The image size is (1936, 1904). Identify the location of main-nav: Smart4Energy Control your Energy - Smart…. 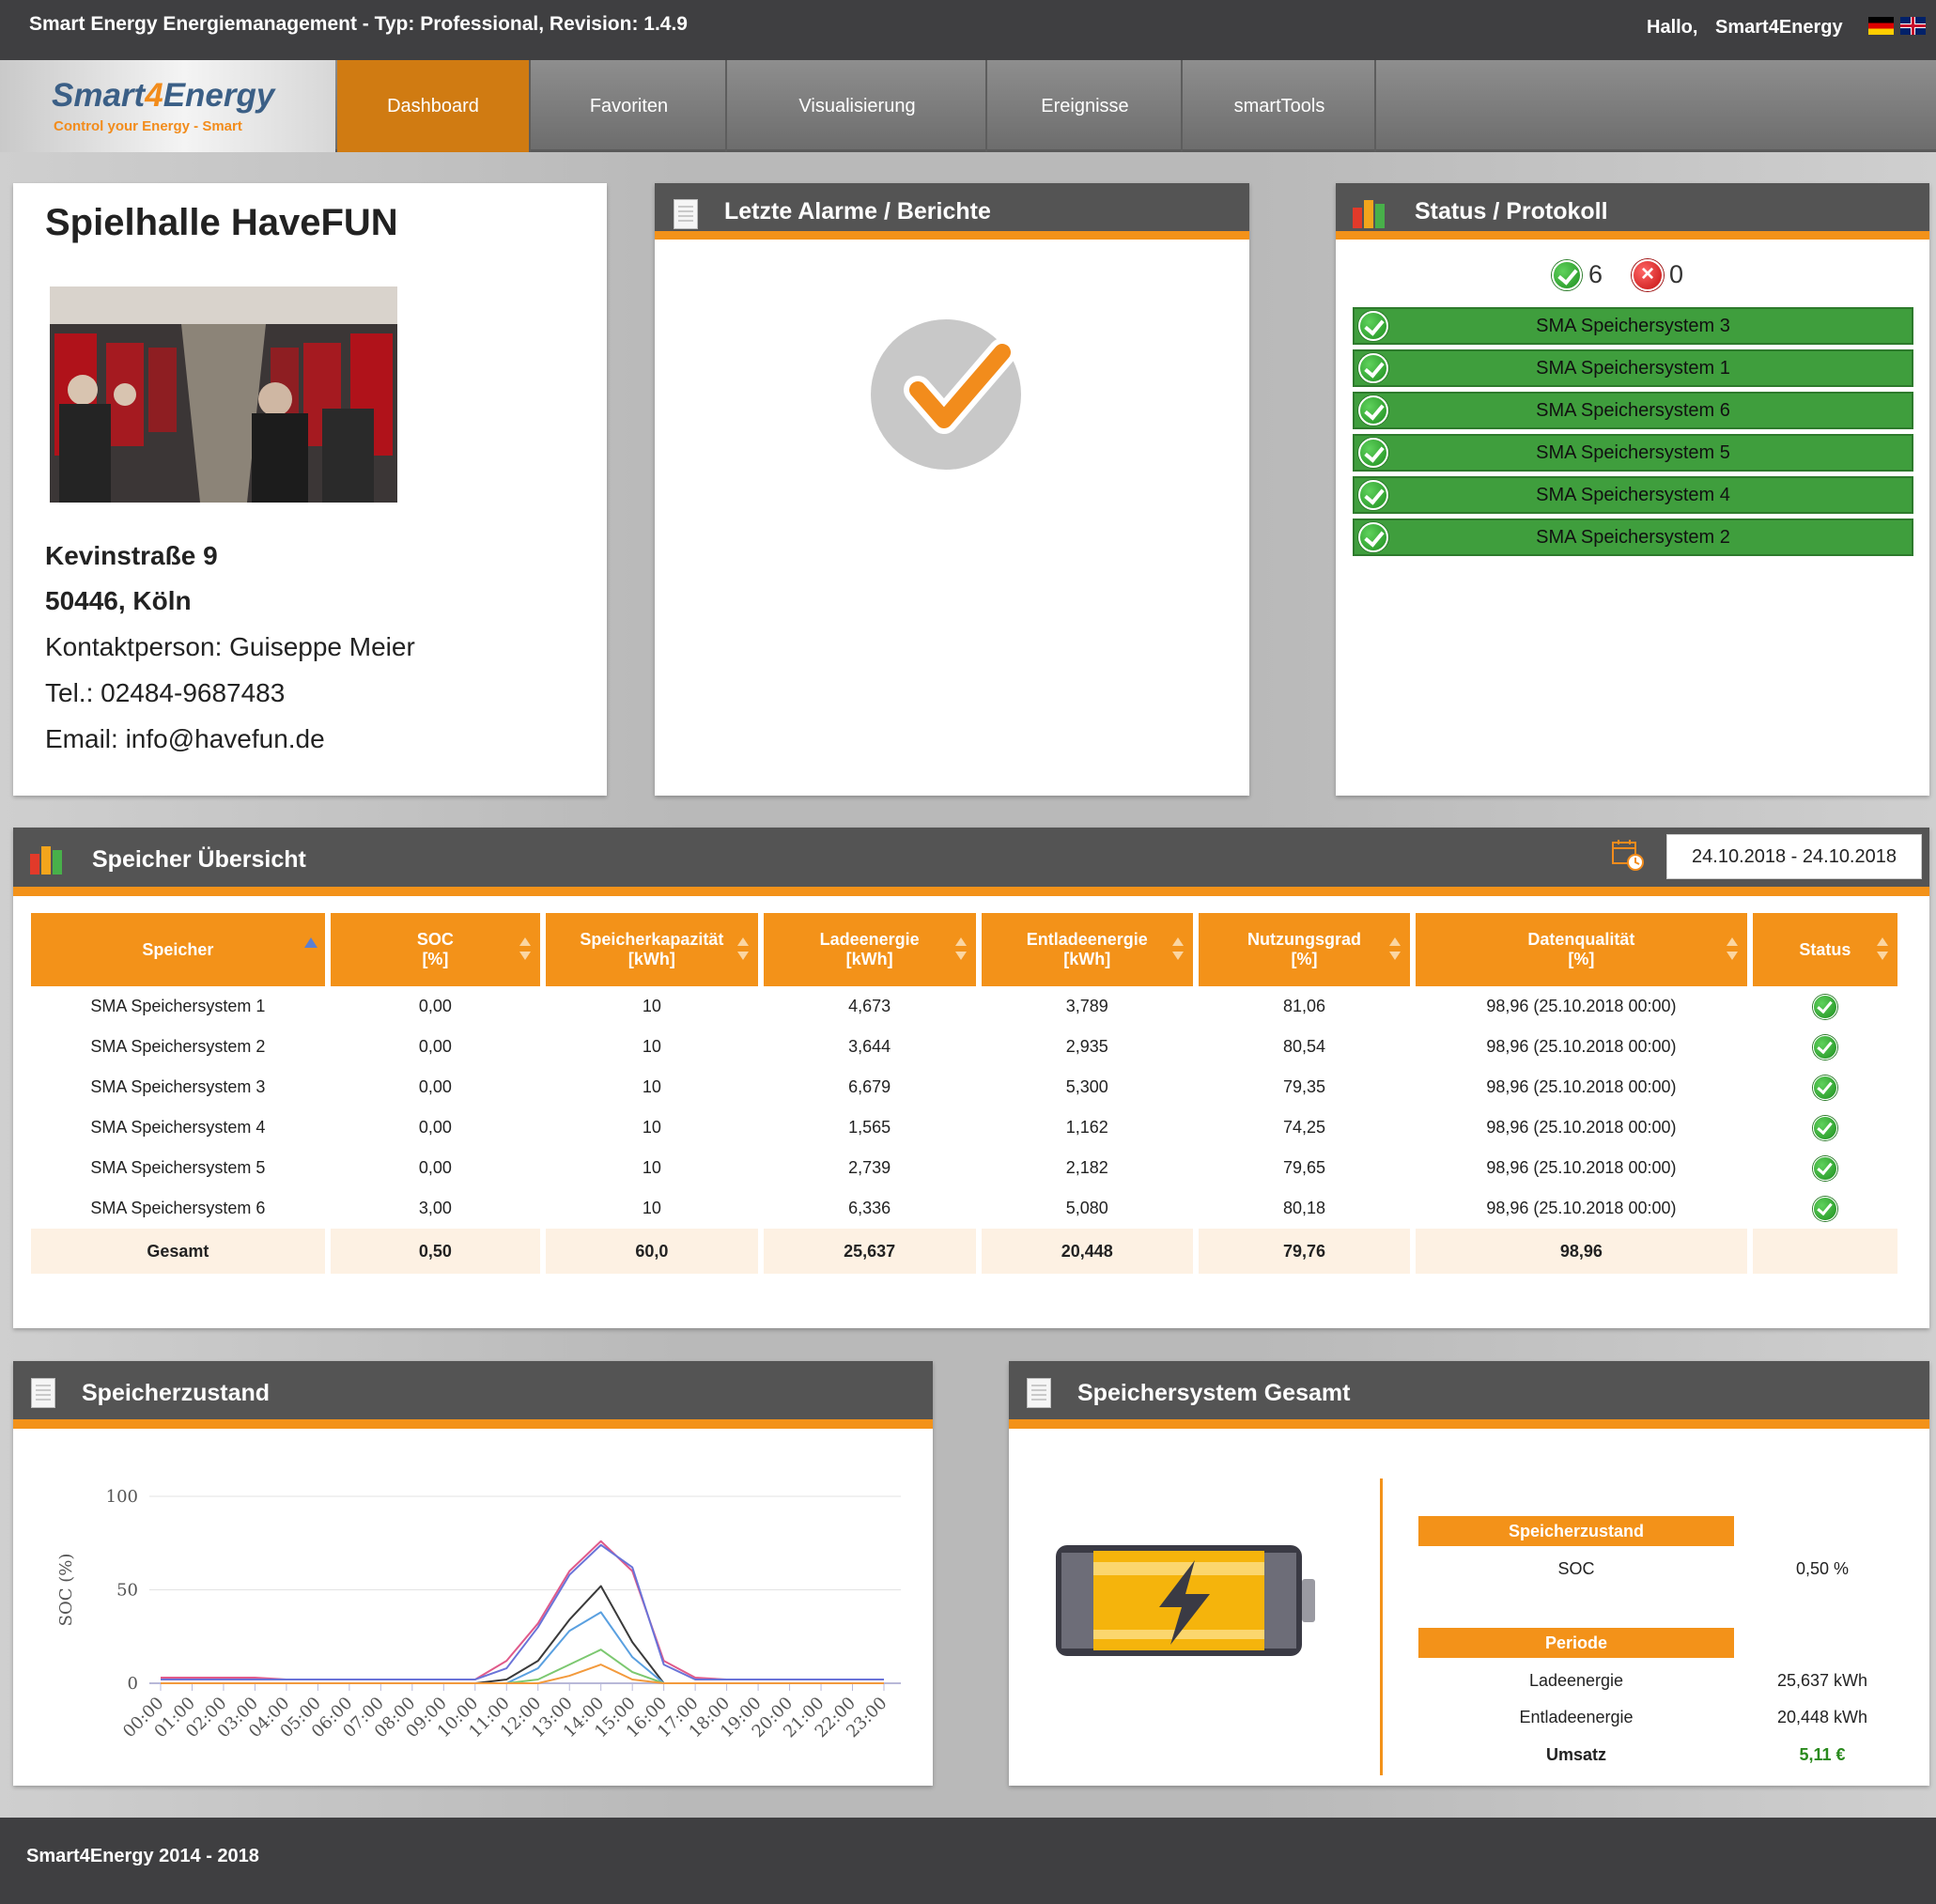
(968, 106).